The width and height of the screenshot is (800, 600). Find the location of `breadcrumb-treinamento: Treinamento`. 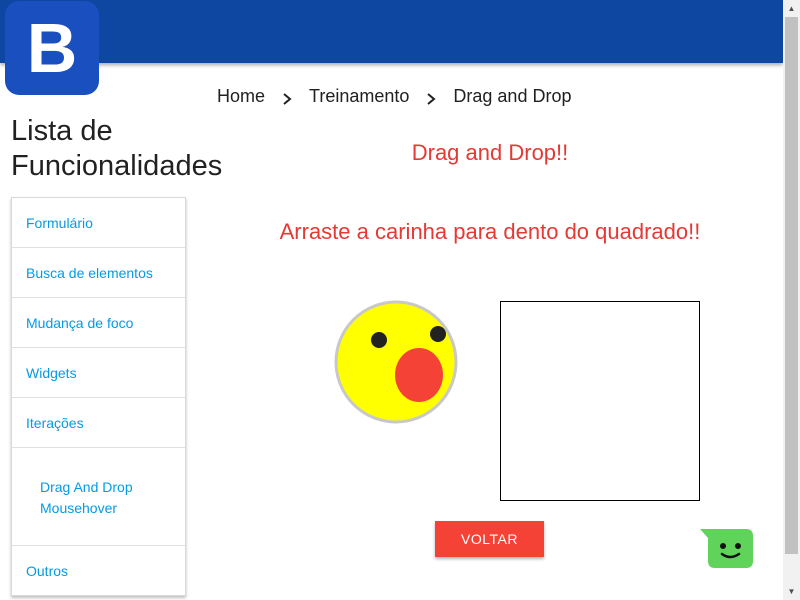

breadcrumb-treinamento: Treinamento is located at coordinates (359, 96).